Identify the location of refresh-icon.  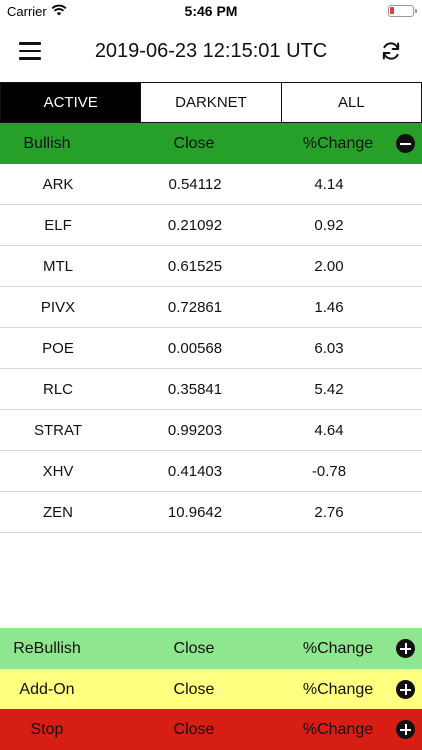
(391, 51).